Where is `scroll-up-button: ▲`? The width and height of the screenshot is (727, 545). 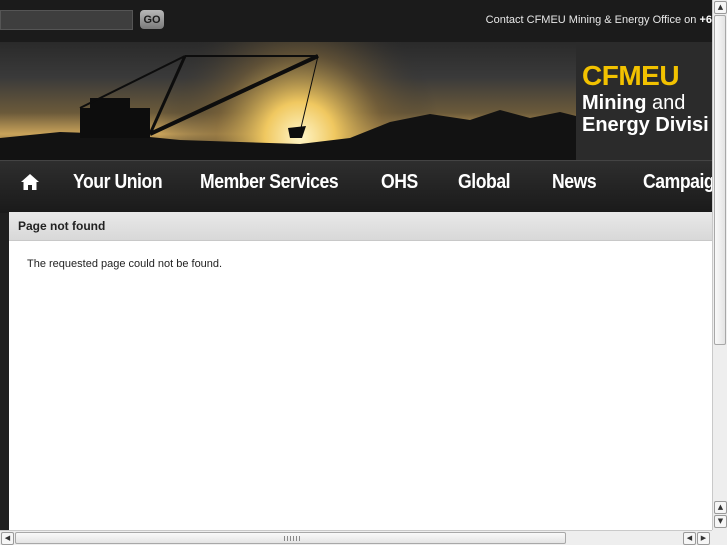
scroll-up-button: ▲ is located at coordinates (720, 7).